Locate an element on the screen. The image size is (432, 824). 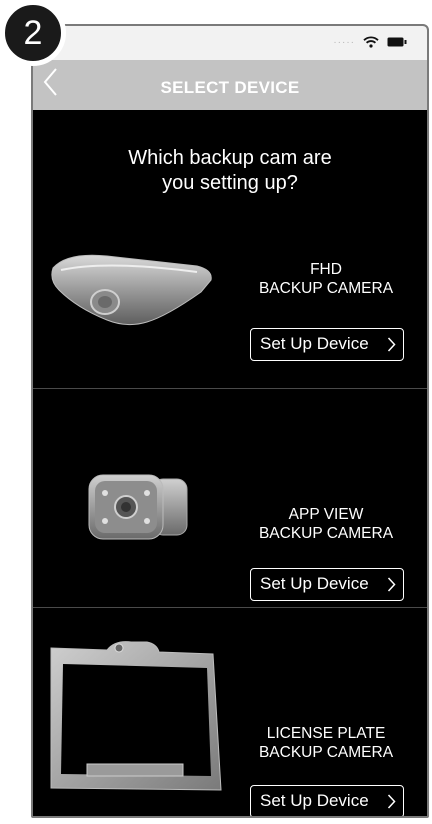
set-up-device-button-fhd: Set Up Device is located at coordinates (327, 344).